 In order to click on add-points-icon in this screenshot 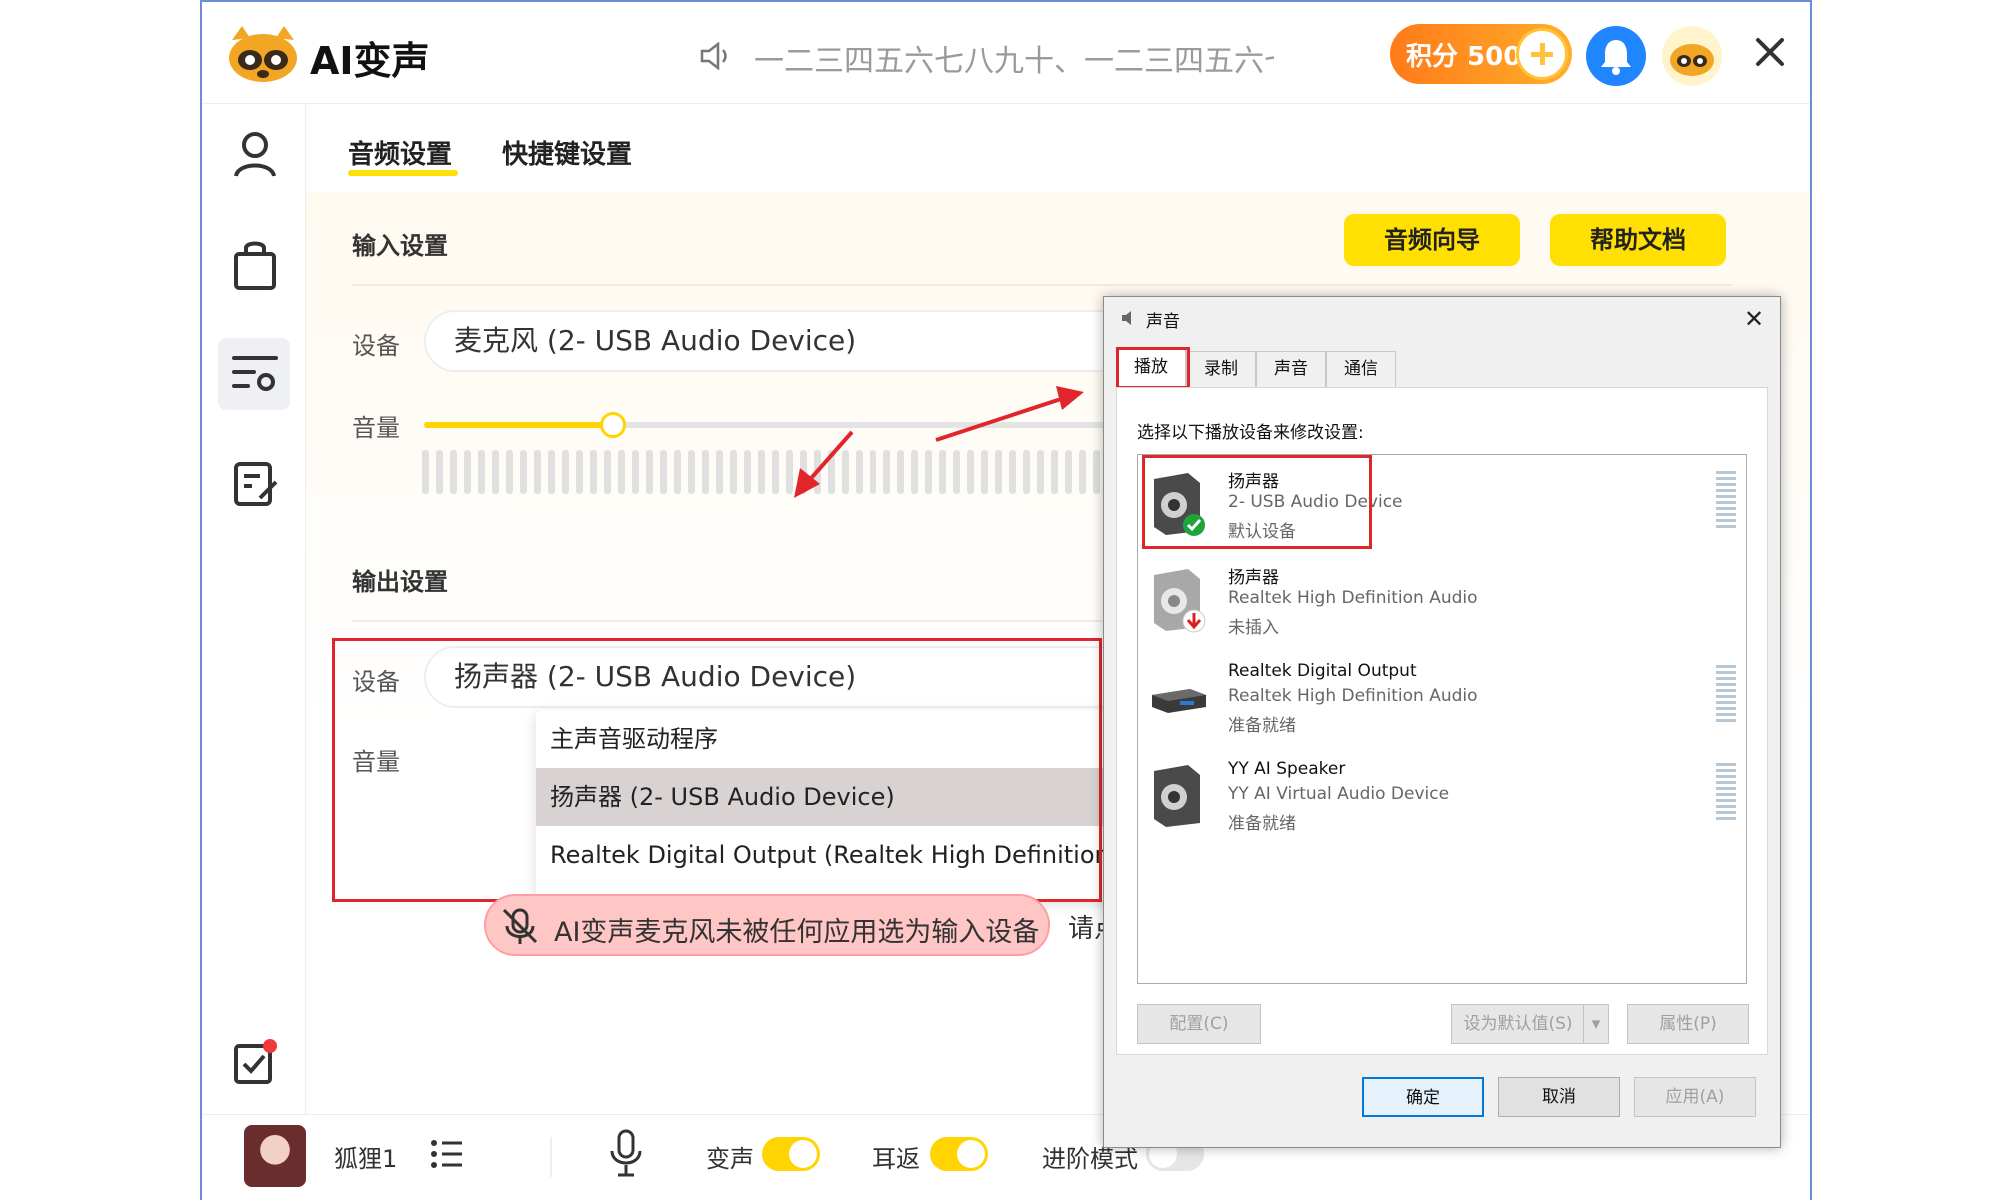, I will do `click(1542, 54)`.